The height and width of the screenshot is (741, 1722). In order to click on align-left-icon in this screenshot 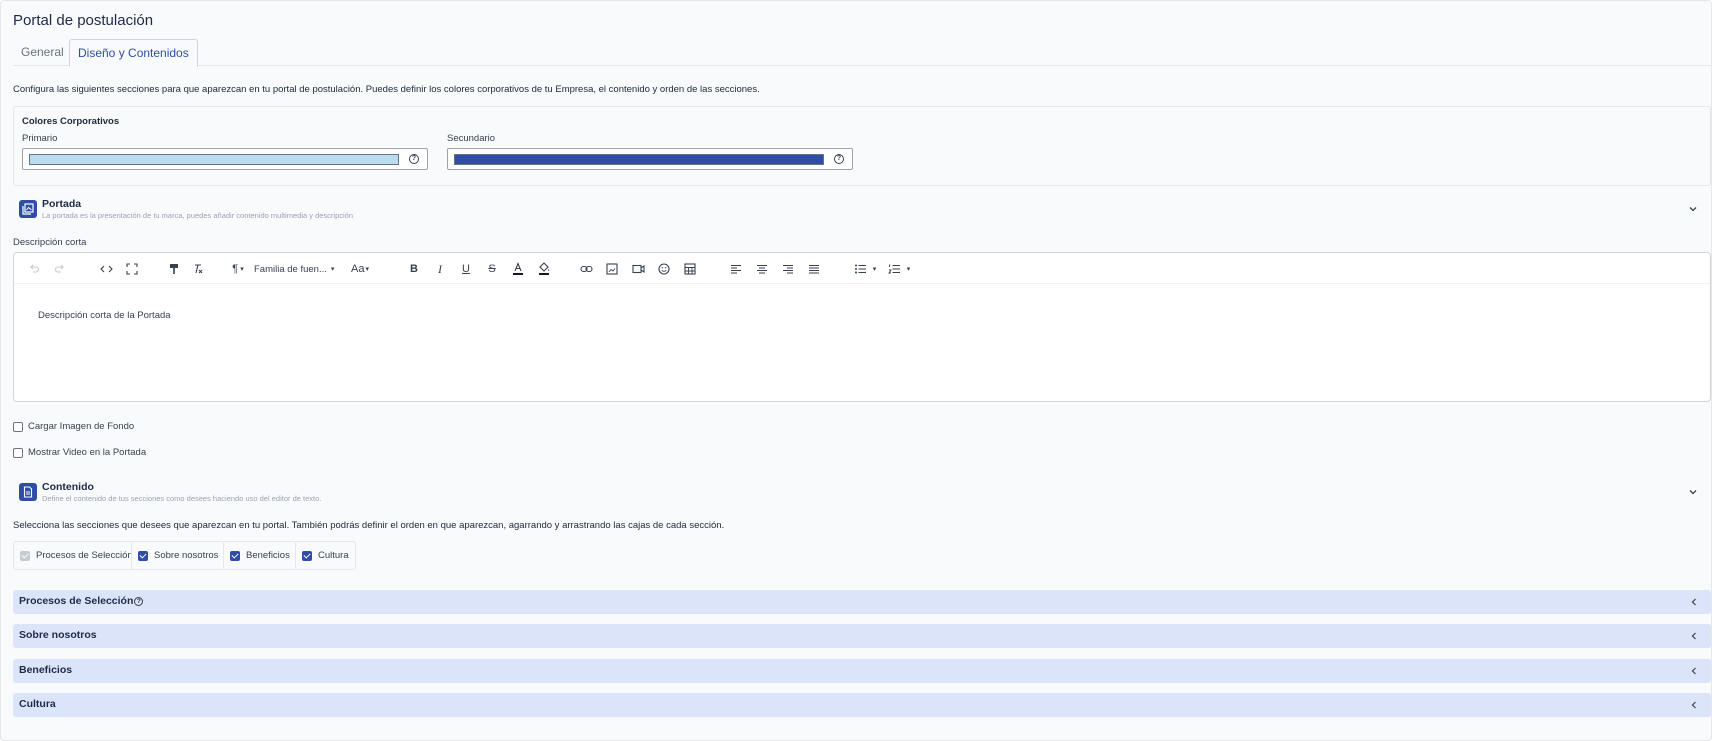, I will do `click(736, 269)`.